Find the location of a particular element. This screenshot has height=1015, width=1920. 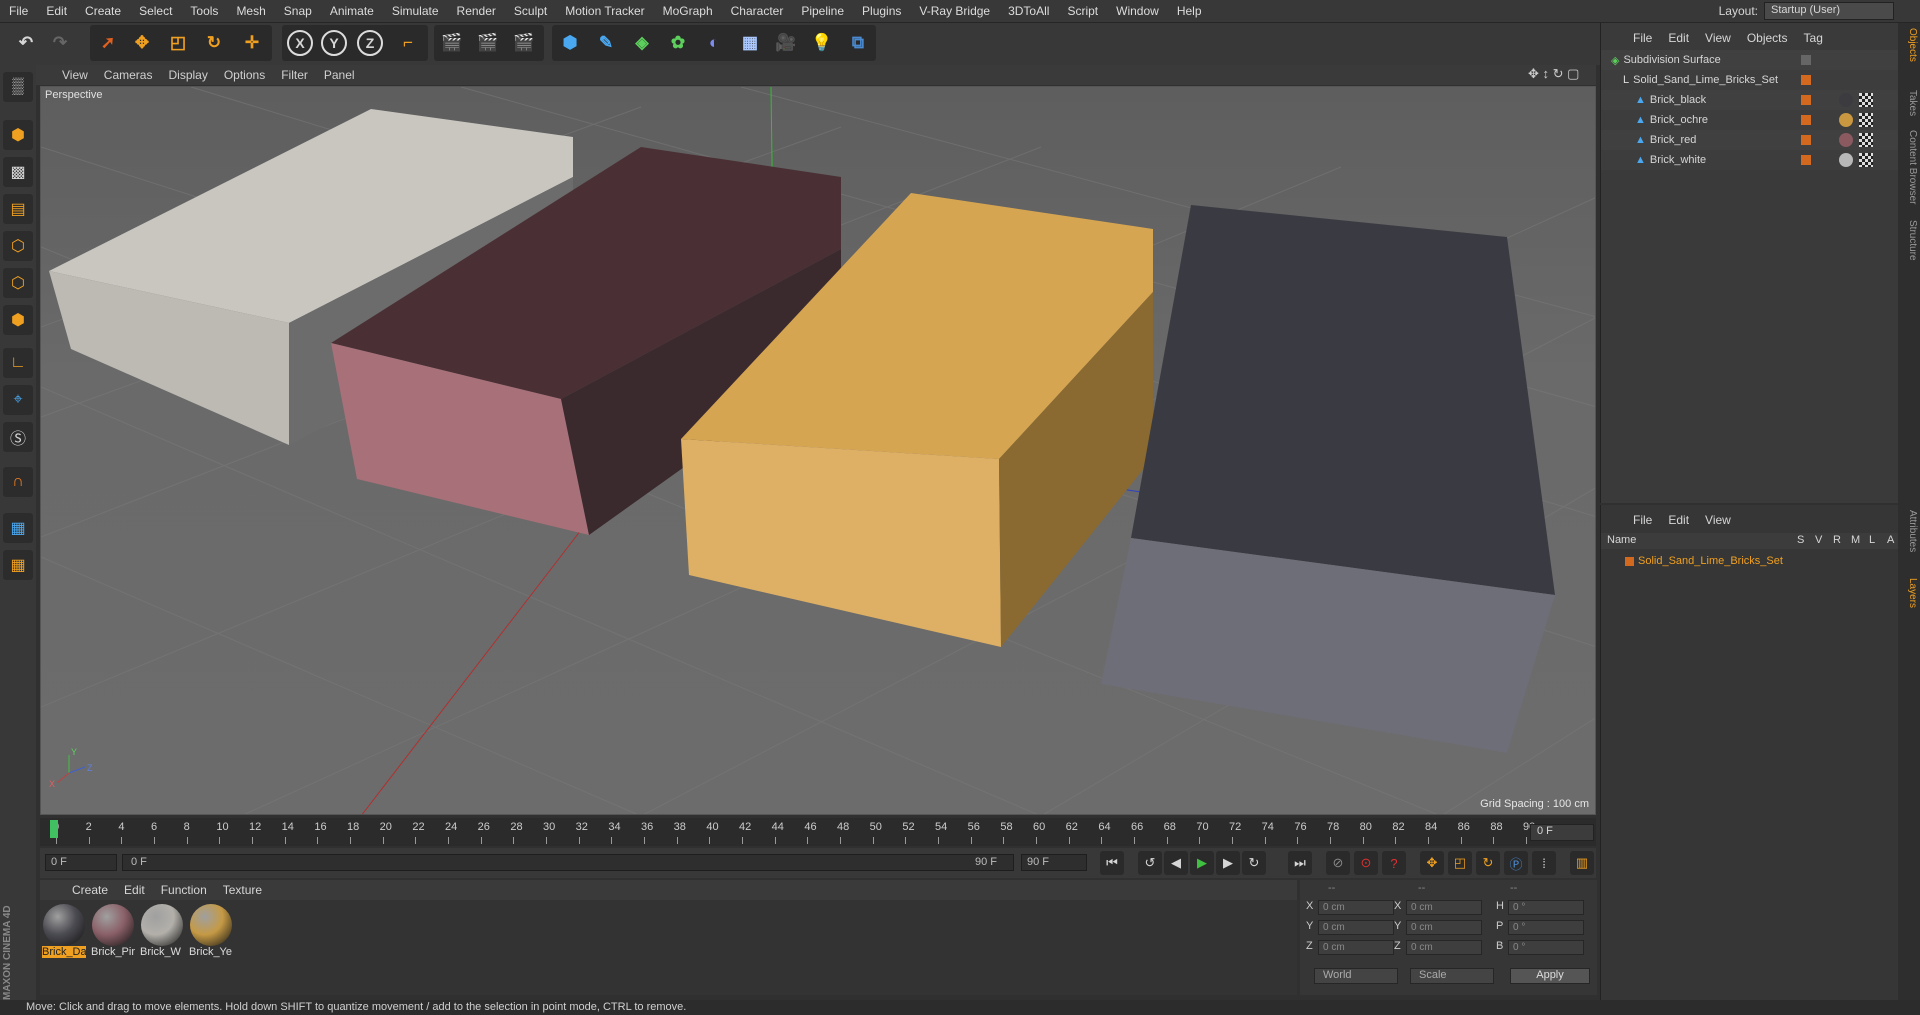

menu-mograph: MoGraph is located at coordinates (688, 11).